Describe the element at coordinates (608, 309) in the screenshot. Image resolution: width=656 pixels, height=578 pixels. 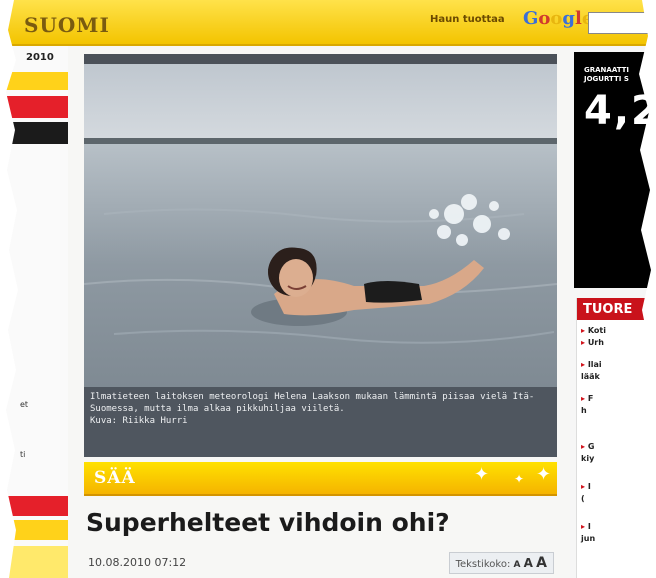
I see `latest-news-title: TUORE` at that location.